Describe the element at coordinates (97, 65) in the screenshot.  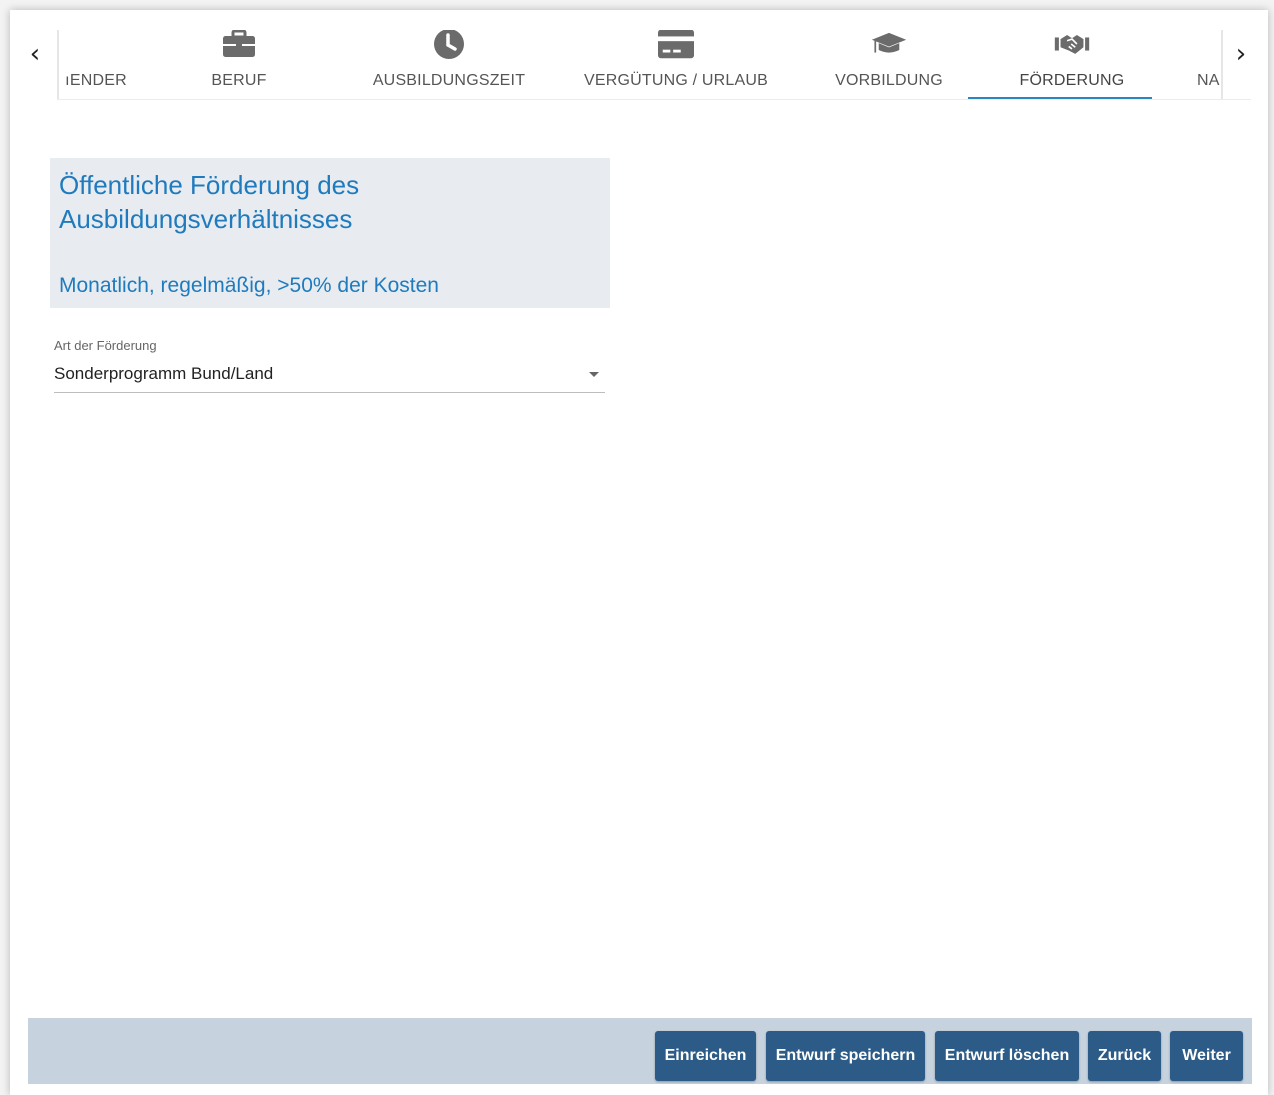
I see `tab-antragsteller: ıENDER` at that location.